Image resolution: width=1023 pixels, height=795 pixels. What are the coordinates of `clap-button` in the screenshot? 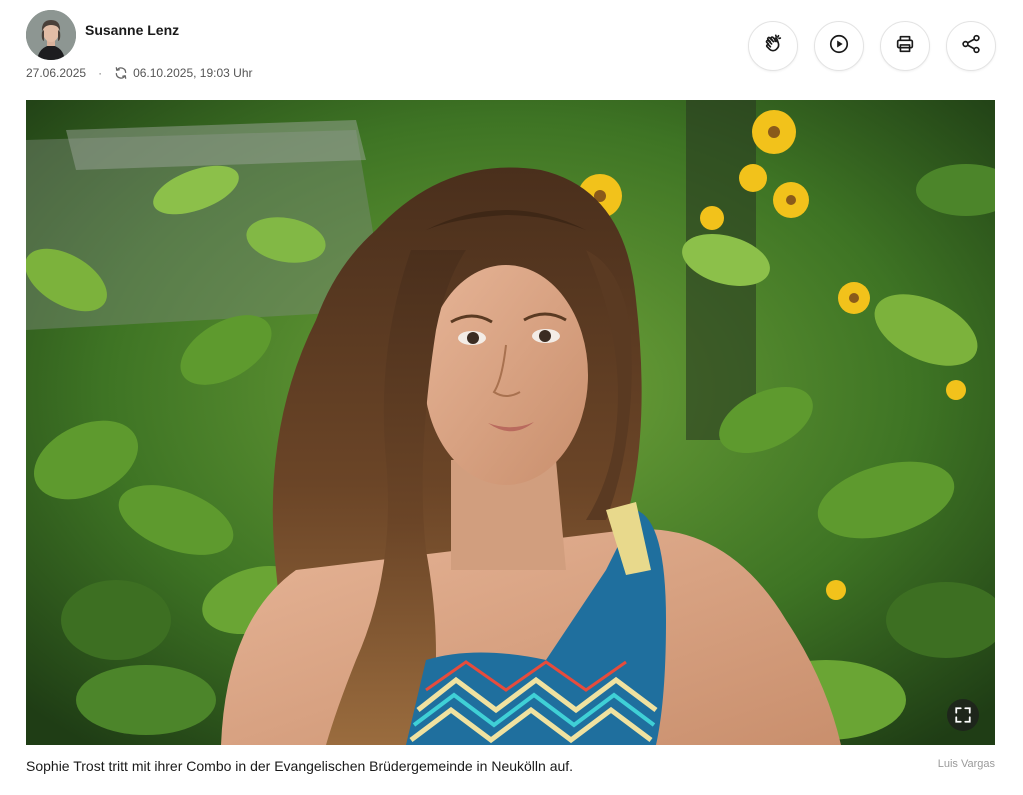 It's located at (773, 46).